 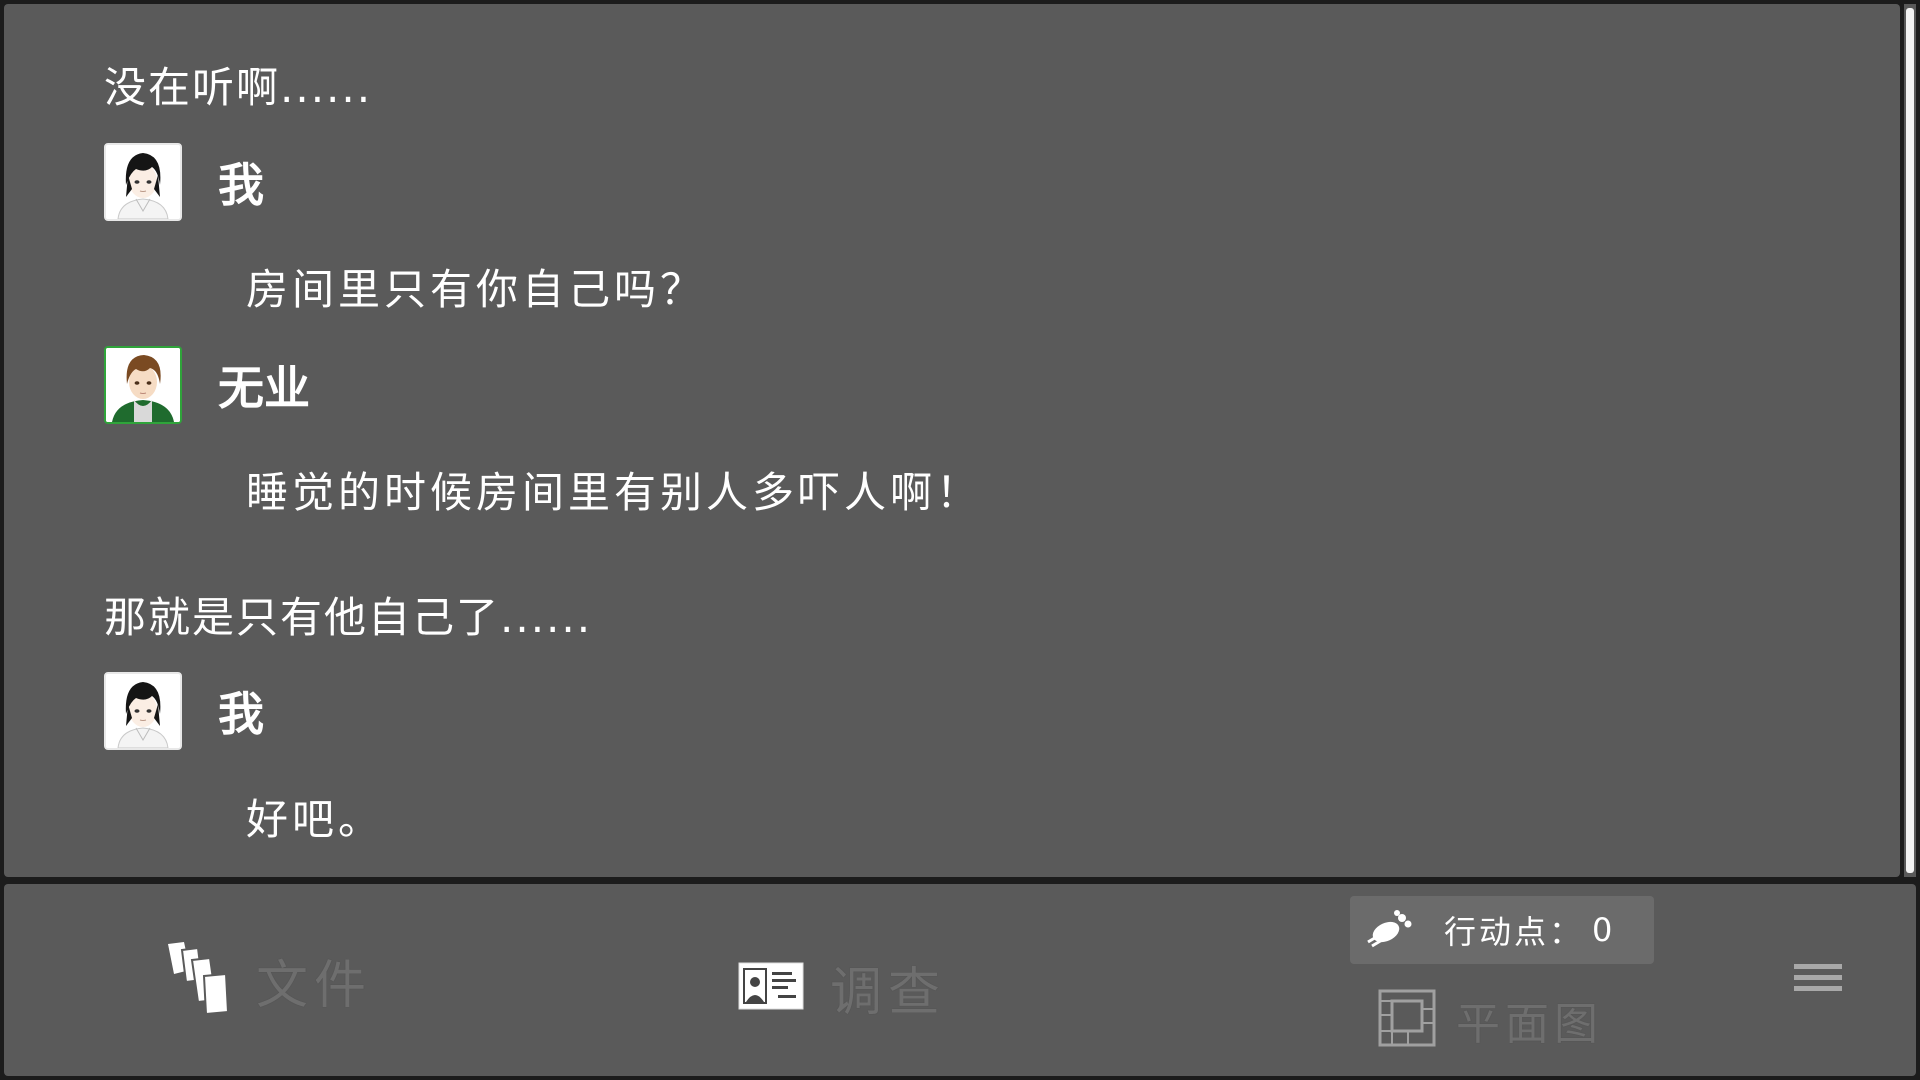 What do you see at coordinates (614, 492) in the screenshot?
I see `dialogue-line: 睡觉的时候房间里有别人多吓人啊！` at bounding box center [614, 492].